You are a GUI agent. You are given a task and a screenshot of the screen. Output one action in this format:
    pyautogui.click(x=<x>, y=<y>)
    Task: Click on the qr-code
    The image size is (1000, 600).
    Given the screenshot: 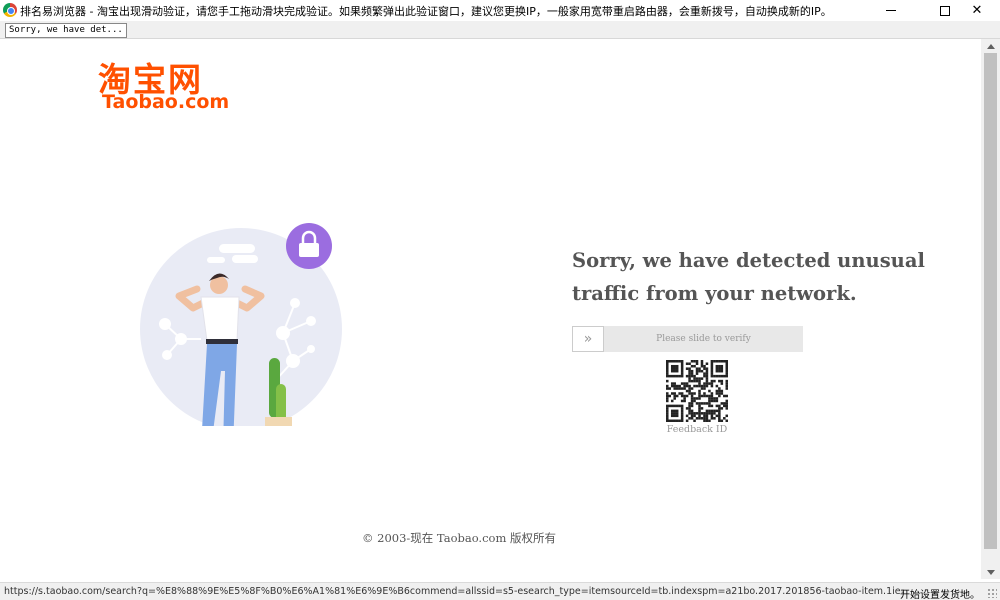 What is the action you would take?
    pyautogui.click(x=697, y=391)
    